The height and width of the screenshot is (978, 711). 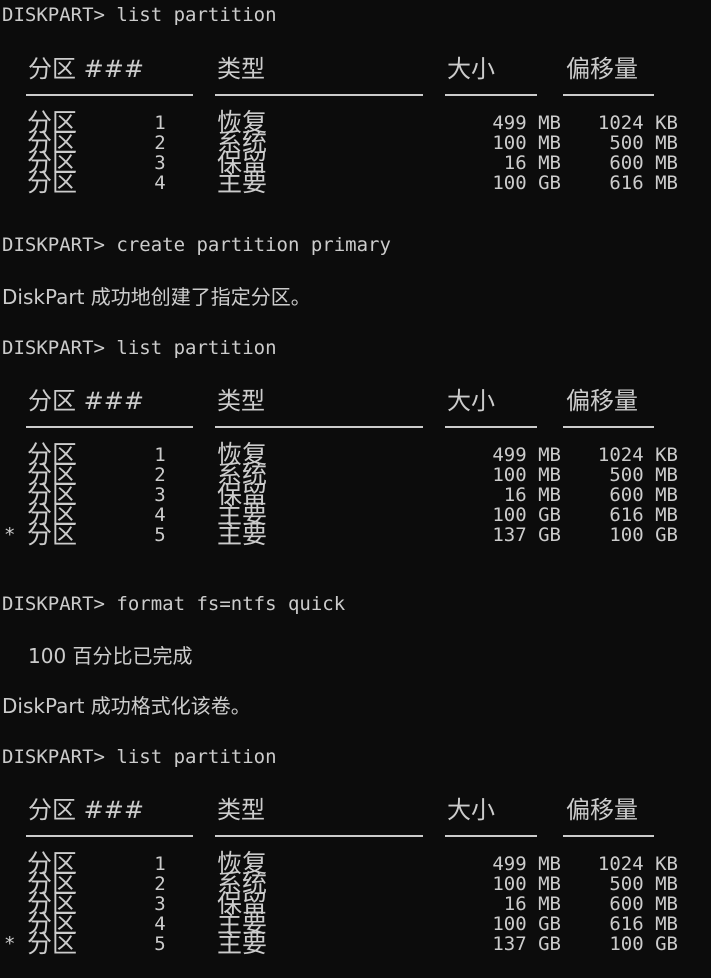 I want to click on table-row: 分区 4 主要 100 GB 616 MB, so click(x=355, y=183).